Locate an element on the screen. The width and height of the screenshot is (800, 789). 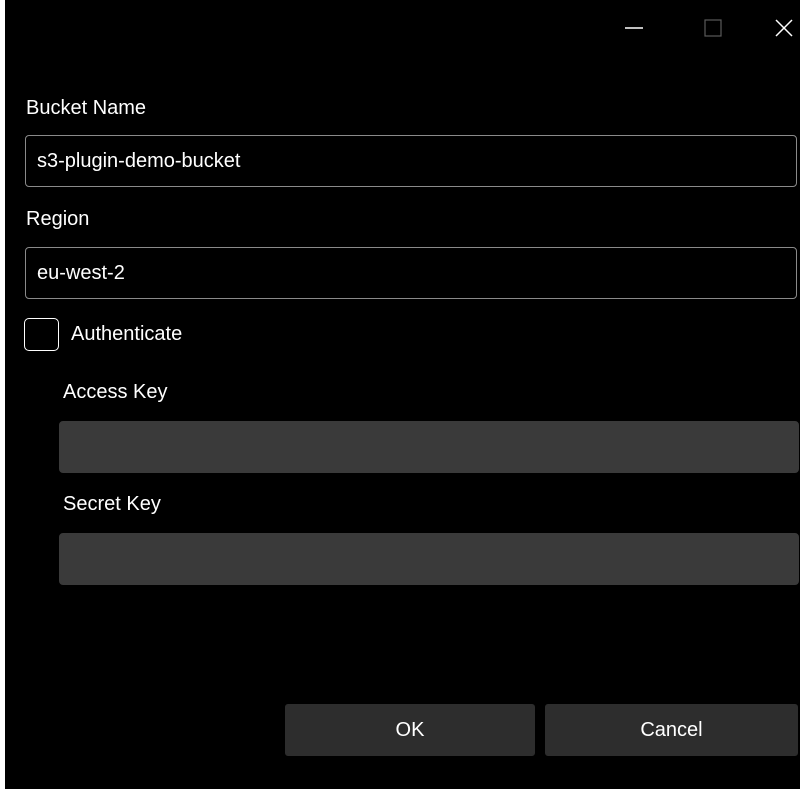
authenticate-label: Authenticate is located at coordinates (126, 334).